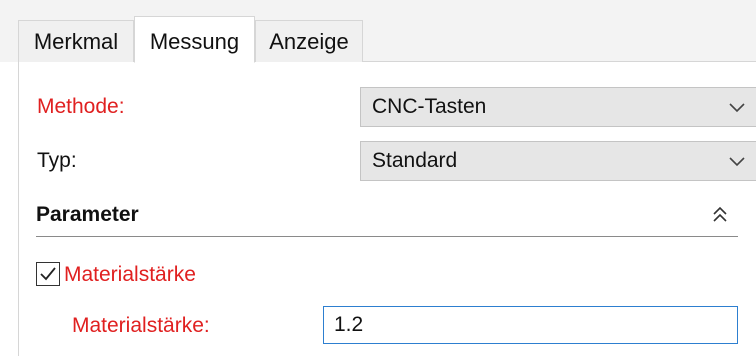 The height and width of the screenshot is (356, 756). I want to click on tab-anzeige: Anzeige, so click(309, 41).